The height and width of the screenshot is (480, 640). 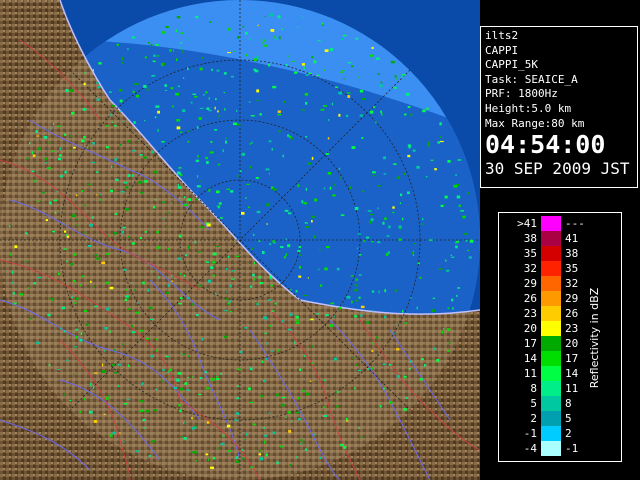 I want to click on legend-low-value: 32, so click(x=530, y=268).